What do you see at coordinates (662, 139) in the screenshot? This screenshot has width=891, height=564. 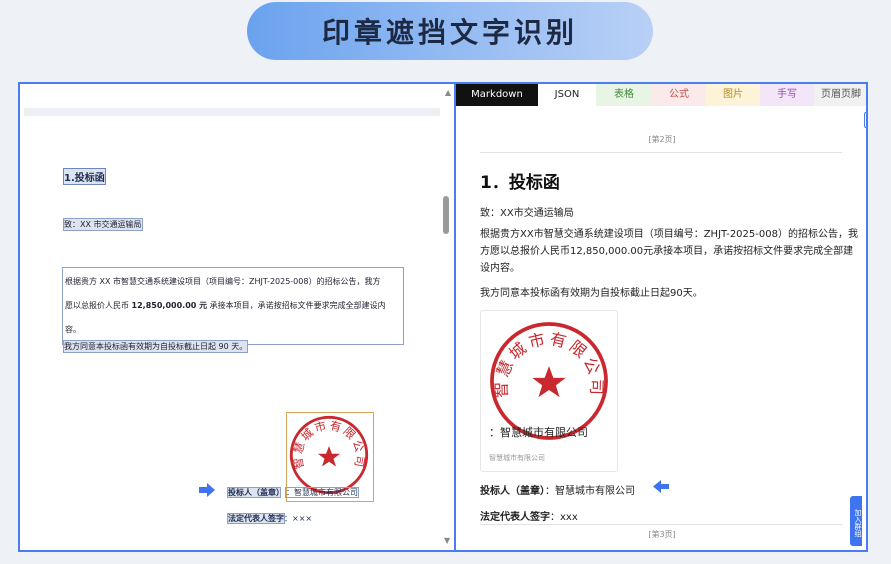 I see `page-marker-2: [第2页]` at bounding box center [662, 139].